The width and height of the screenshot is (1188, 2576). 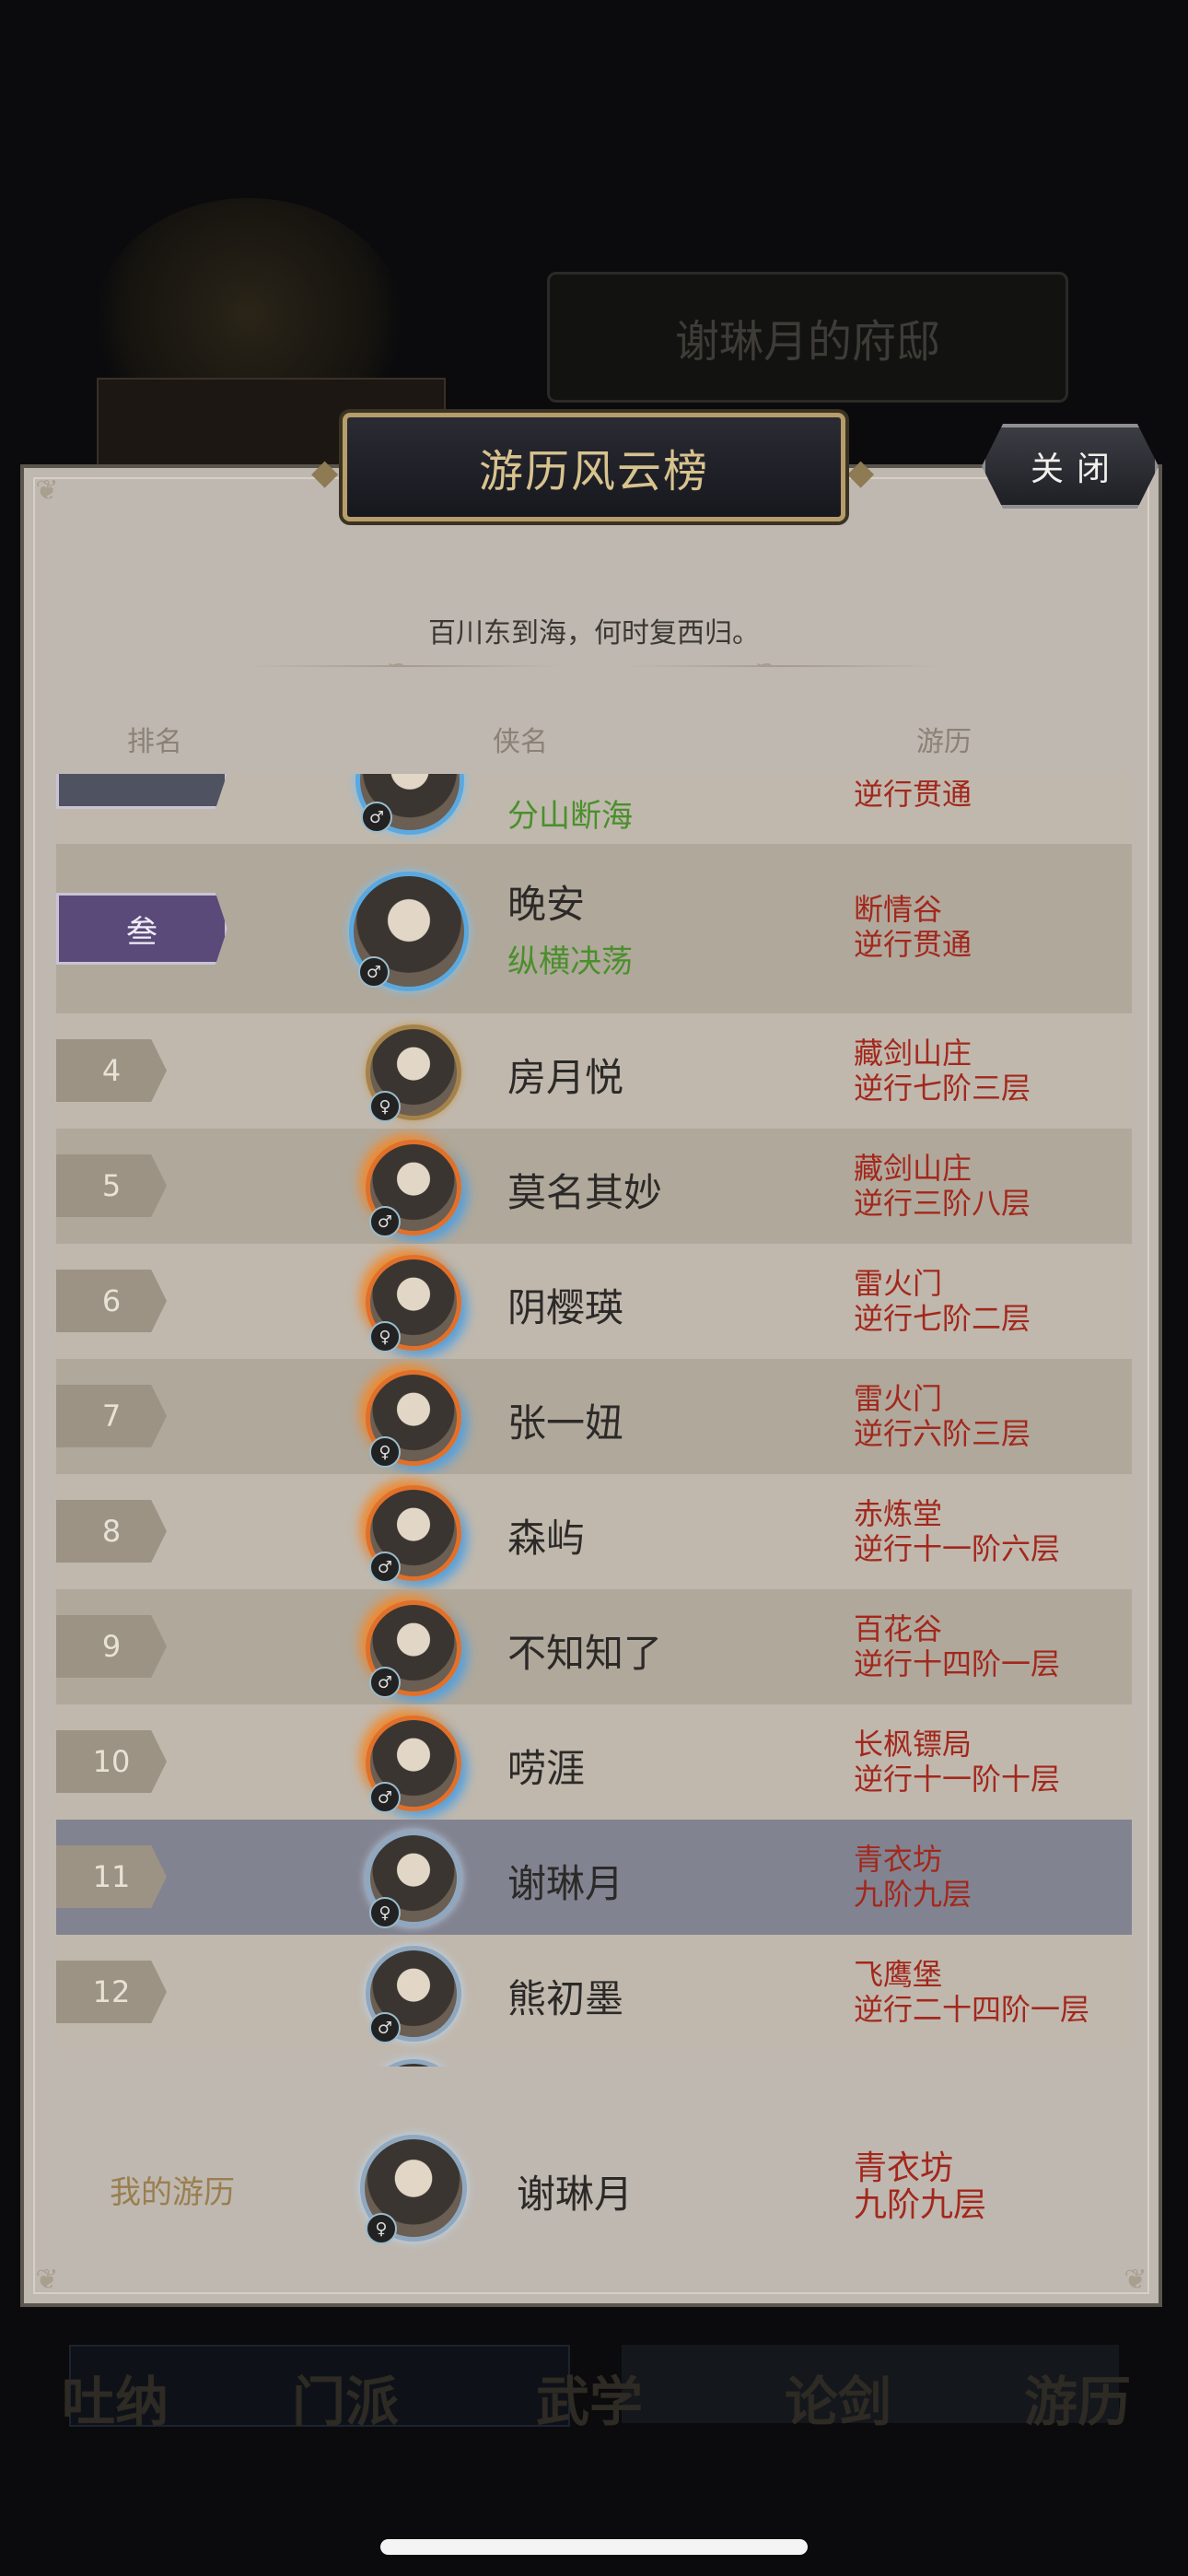 What do you see at coordinates (898, 1974) in the screenshot?
I see `hero-sect: 飞鹰堡` at bounding box center [898, 1974].